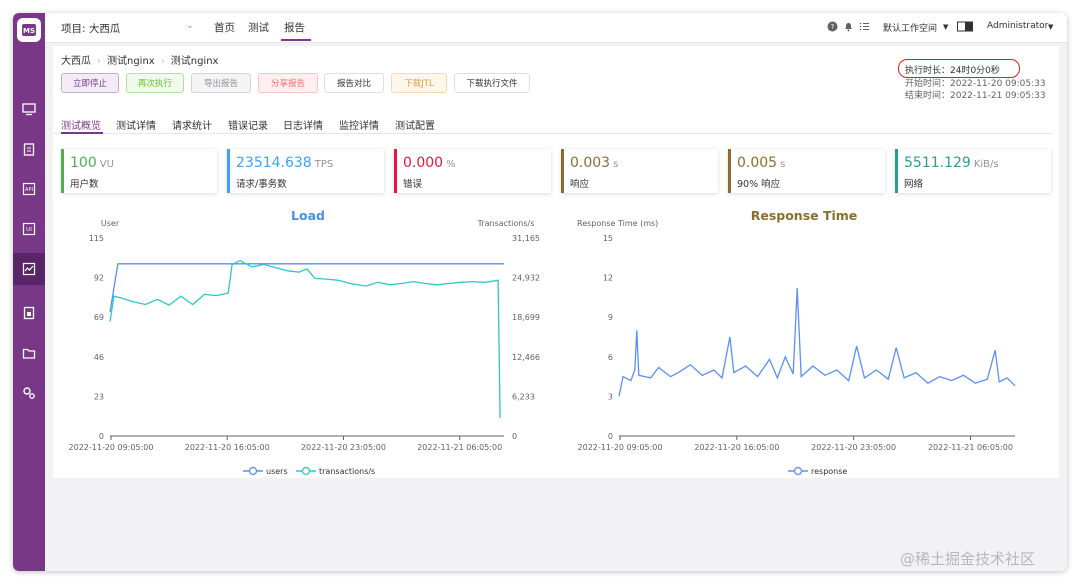 The image size is (1080, 584). What do you see at coordinates (29, 109) in the screenshot?
I see `monitor-icon` at bounding box center [29, 109].